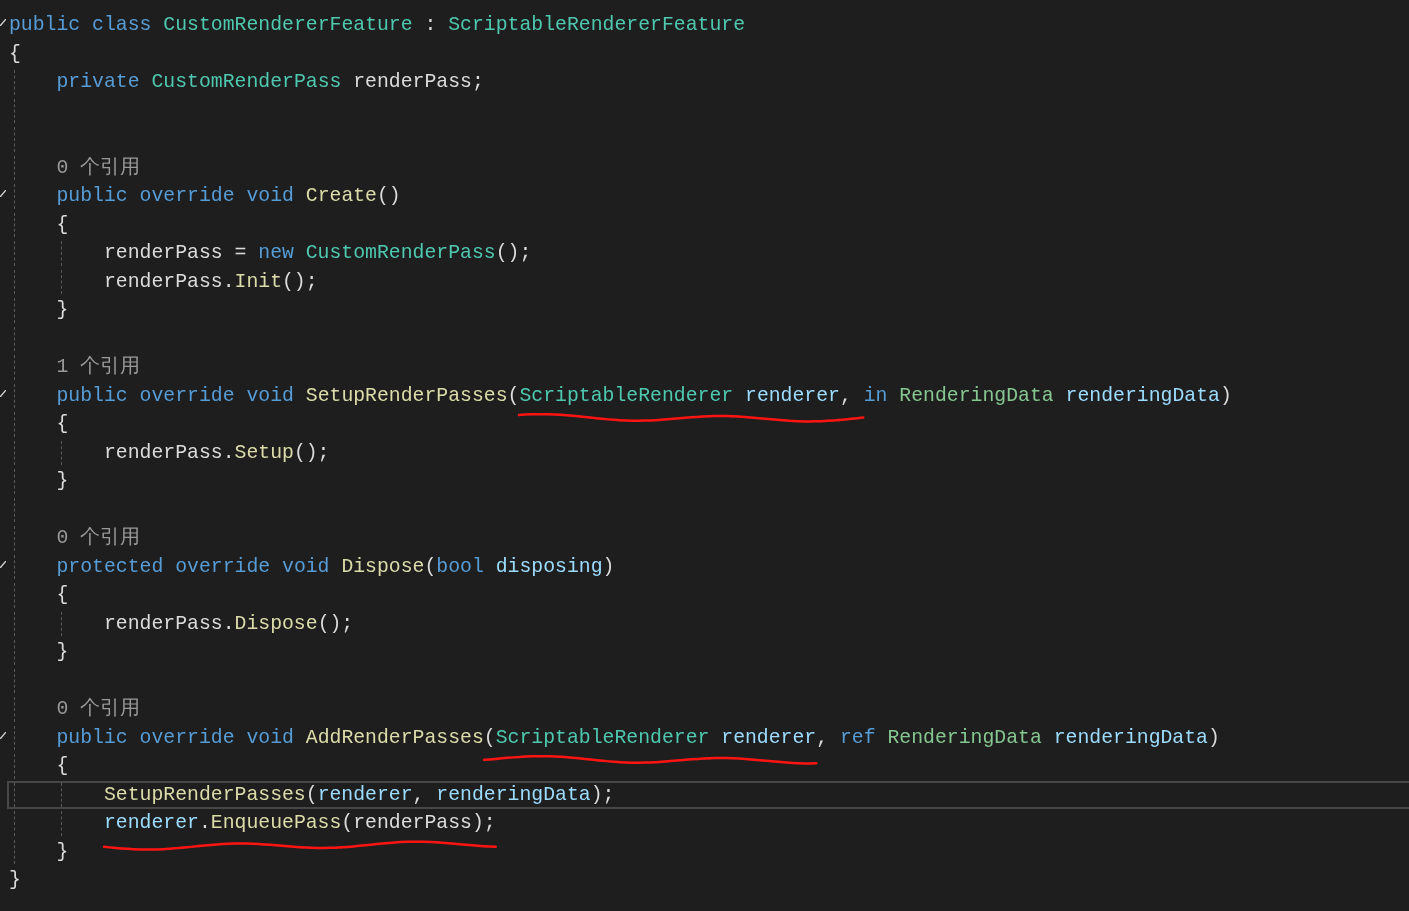 This screenshot has height=911, width=1409. What do you see at coordinates (317, 253) in the screenshot?
I see `code-line: renderPass = new CustomRenderPass();` at bounding box center [317, 253].